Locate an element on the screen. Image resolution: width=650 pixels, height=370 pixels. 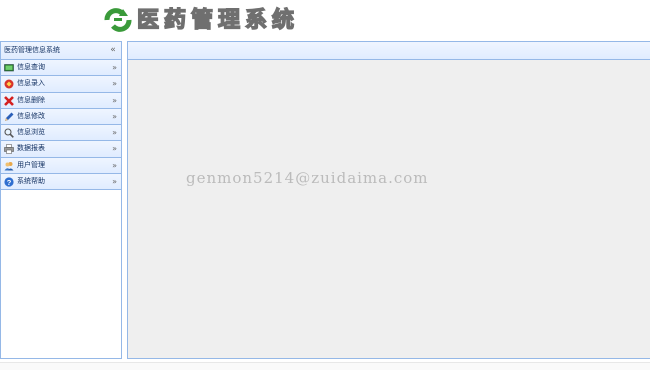
sidebar-item-label: 信息修改 is located at coordinates (31, 115).